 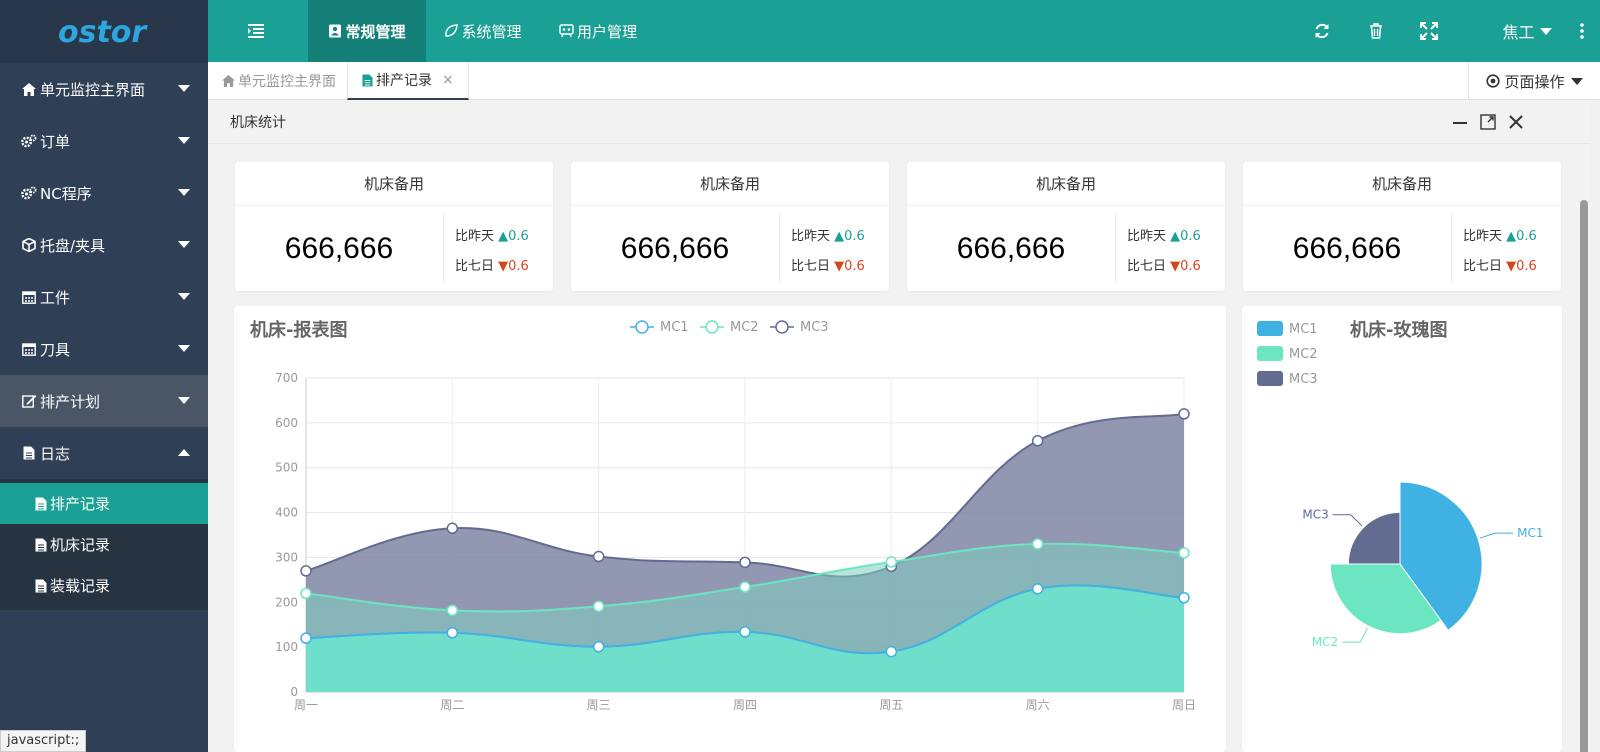 I want to click on legend-label: MC3, so click(x=814, y=327).